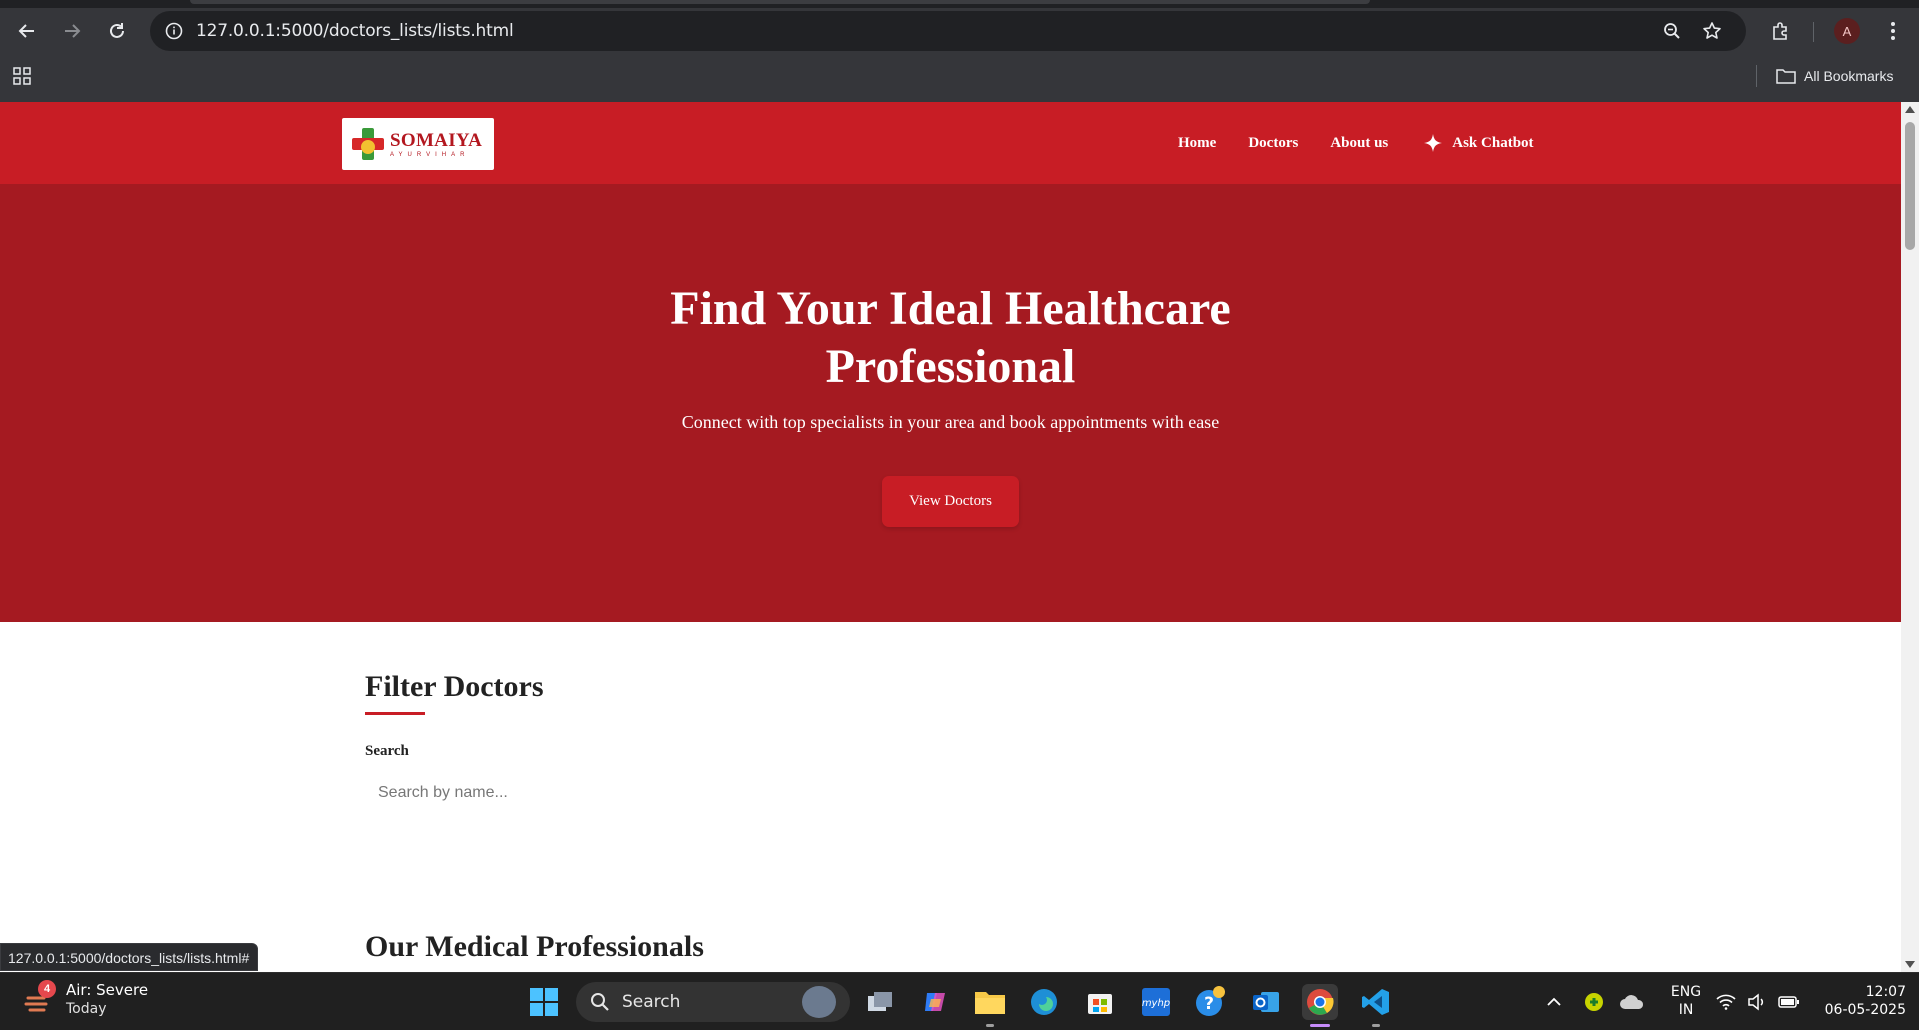 The height and width of the screenshot is (1030, 1919). Describe the element at coordinates (1910, 964) in the screenshot. I see `scroll-down-arrow-icon` at that location.